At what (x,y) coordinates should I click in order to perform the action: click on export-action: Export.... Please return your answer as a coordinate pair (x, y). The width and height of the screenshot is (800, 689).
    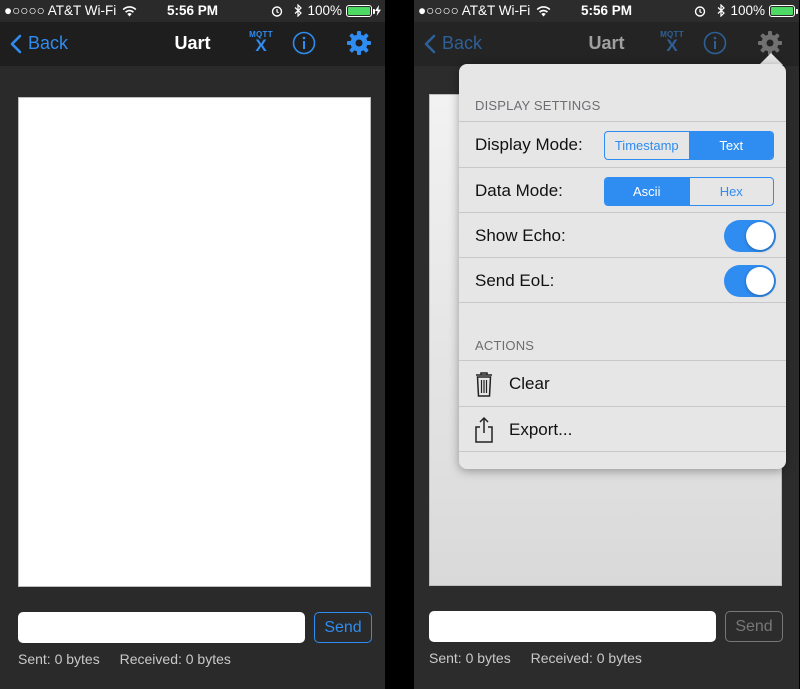
    Looking at the image, I should click on (622, 429).